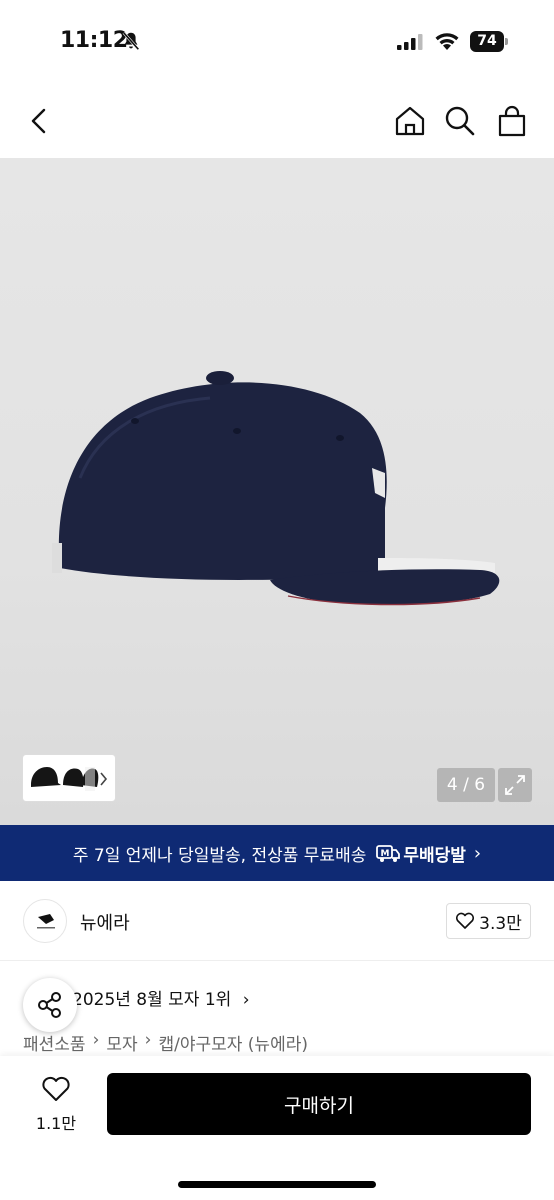 This screenshot has width=554, height=1200. I want to click on product-like-count: 1.1만, so click(56, 1123).